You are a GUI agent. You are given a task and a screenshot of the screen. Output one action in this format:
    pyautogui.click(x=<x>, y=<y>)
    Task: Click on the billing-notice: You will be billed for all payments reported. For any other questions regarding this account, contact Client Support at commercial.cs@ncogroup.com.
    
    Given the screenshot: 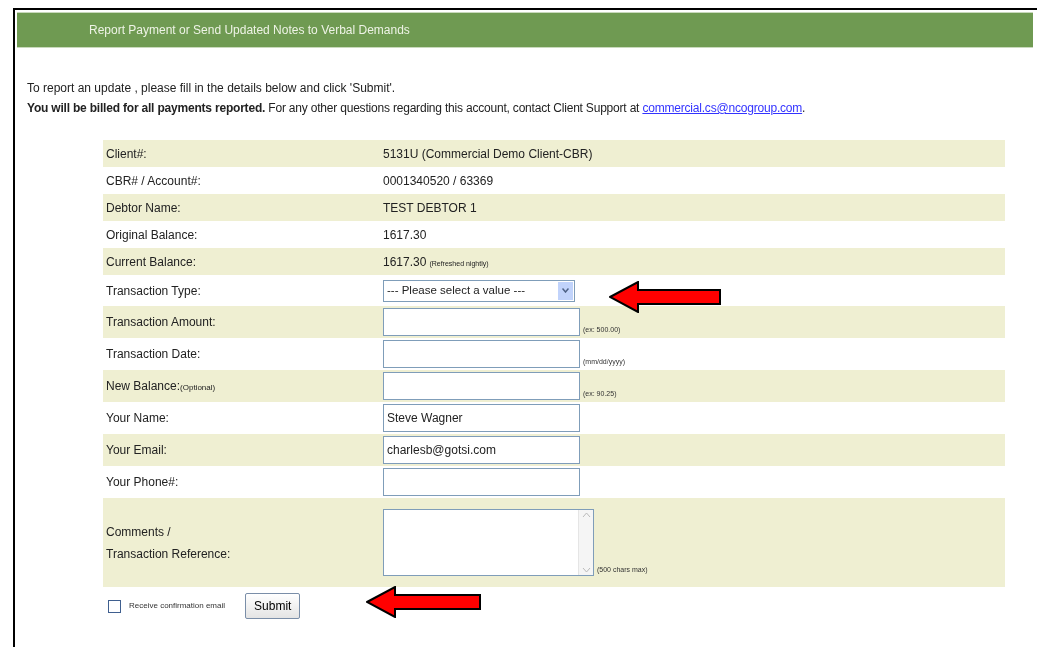 What is the action you would take?
    pyautogui.click(x=417, y=108)
    